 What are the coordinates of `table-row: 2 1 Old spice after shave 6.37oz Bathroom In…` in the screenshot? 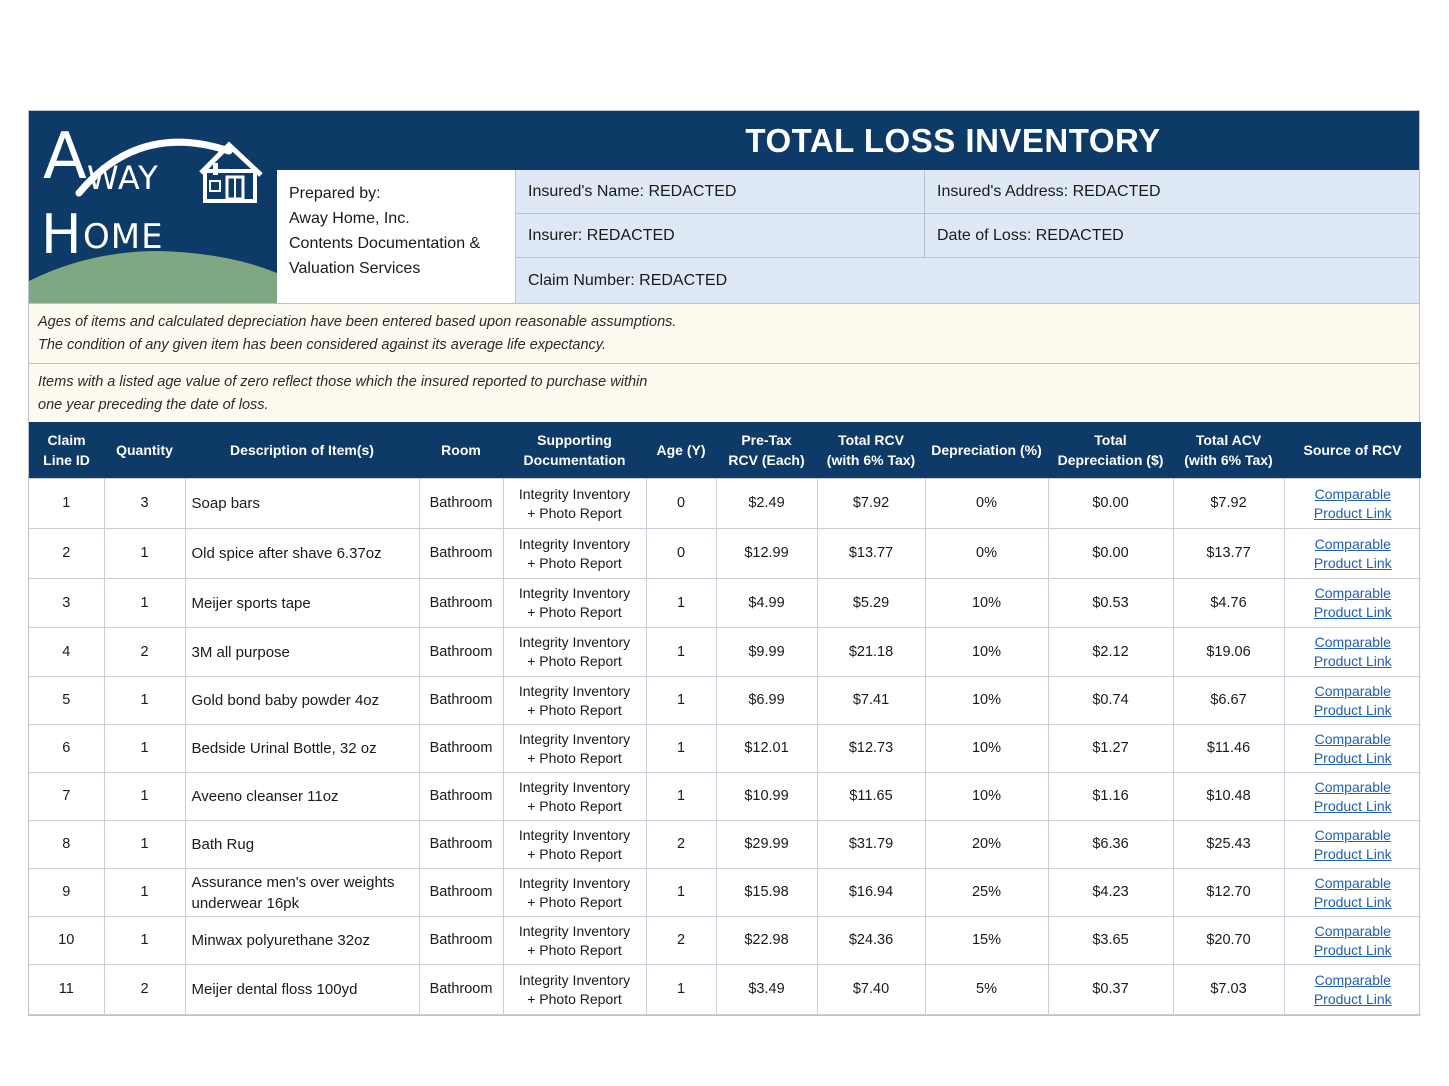 It's located at (725, 553).